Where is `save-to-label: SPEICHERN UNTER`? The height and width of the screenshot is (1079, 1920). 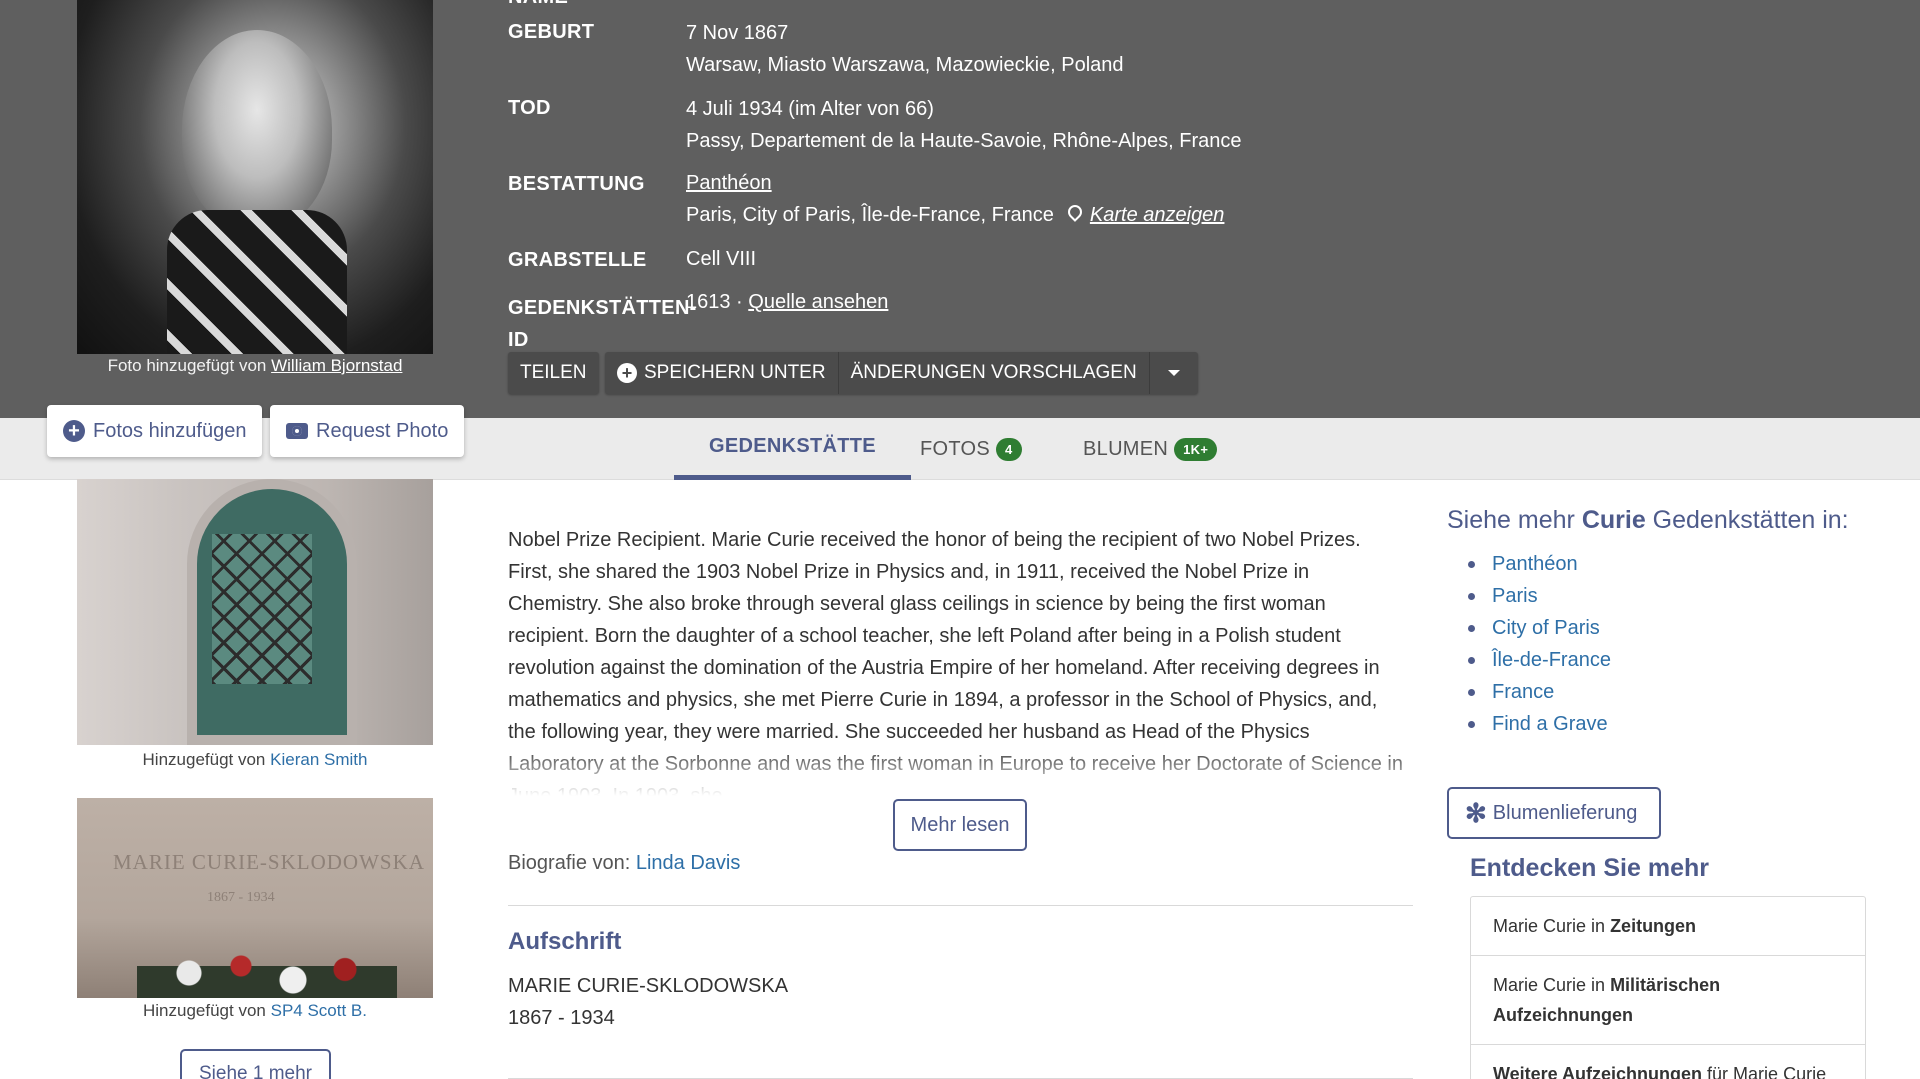
save-to-label: SPEICHERN UNTER is located at coordinates (735, 372).